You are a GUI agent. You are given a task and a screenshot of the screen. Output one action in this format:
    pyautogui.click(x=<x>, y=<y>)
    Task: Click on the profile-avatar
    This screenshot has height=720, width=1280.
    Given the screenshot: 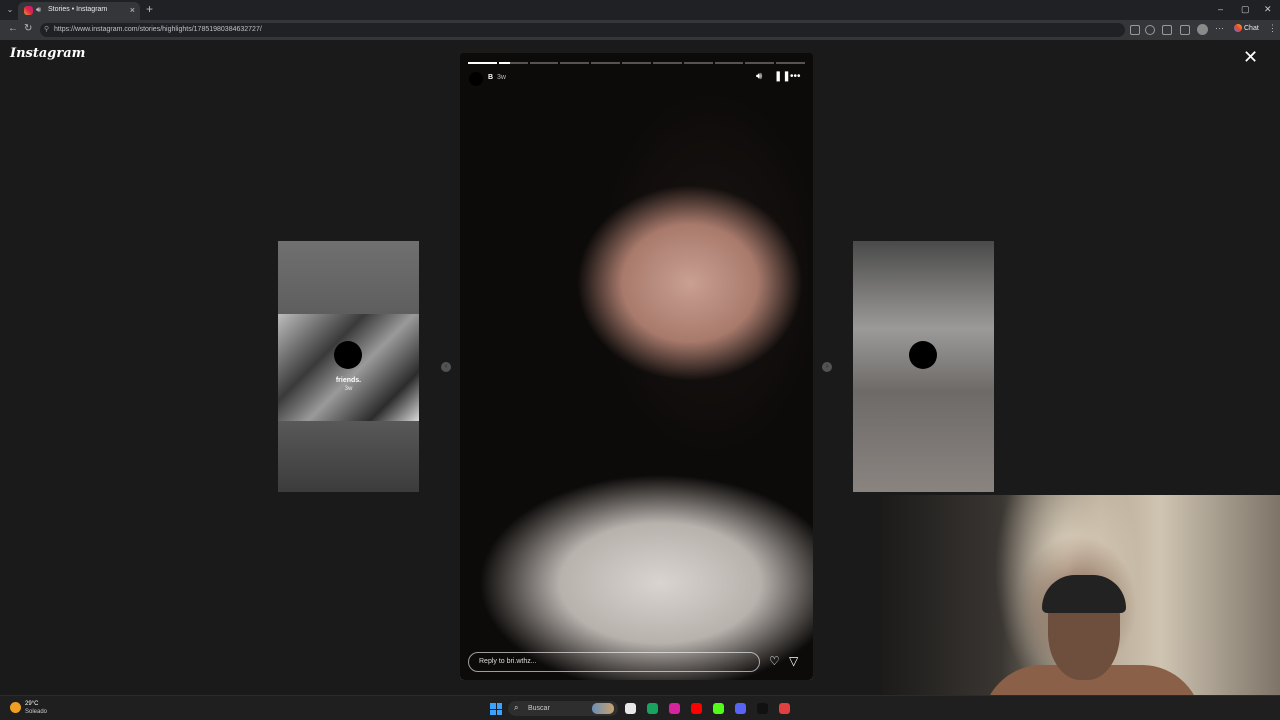 What is the action you would take?
    pyautogui.click(x=1202, y=29)
    